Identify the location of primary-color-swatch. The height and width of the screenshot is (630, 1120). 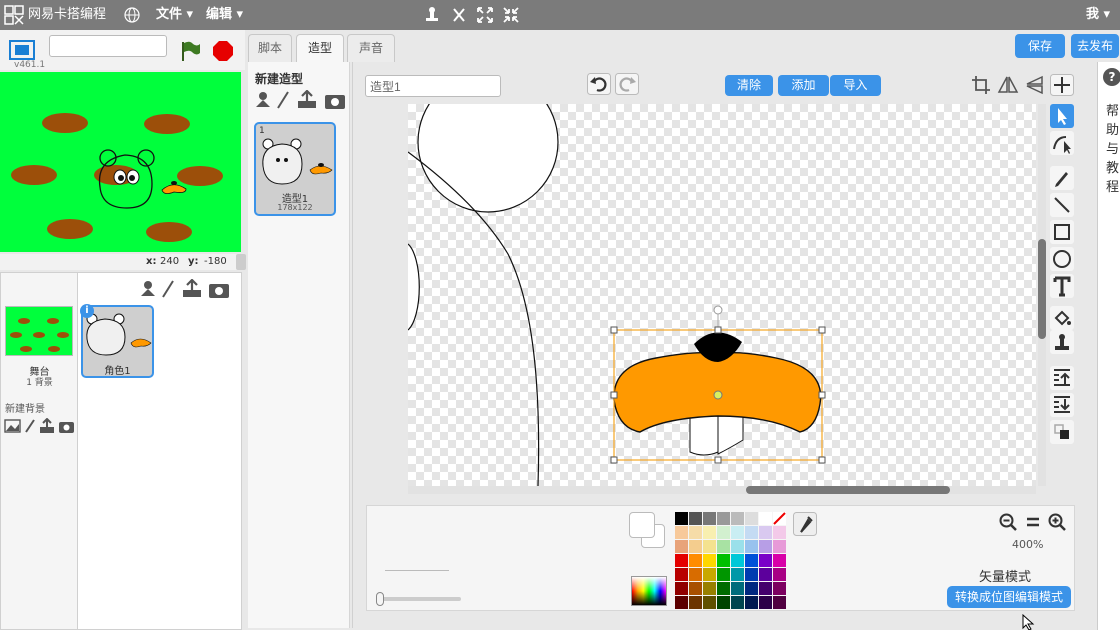
(642, 525).